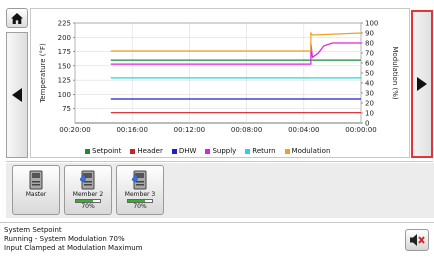  What do you see at coordinates (64, 52) in the screenshot?
I see `y-tick-label: 175` at bounding box center [64, 52].